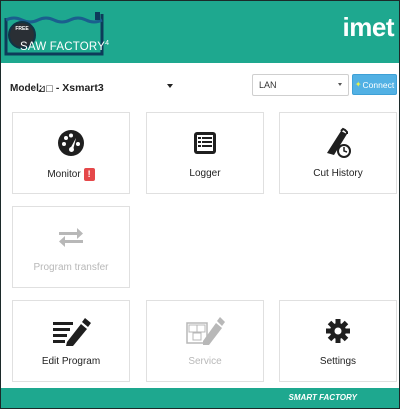 The height and width of the screenshot is (409, 400). Describe the element at coordinates (71, 267) in the screenshot. I see `tile-label: Program transfer` at that location.